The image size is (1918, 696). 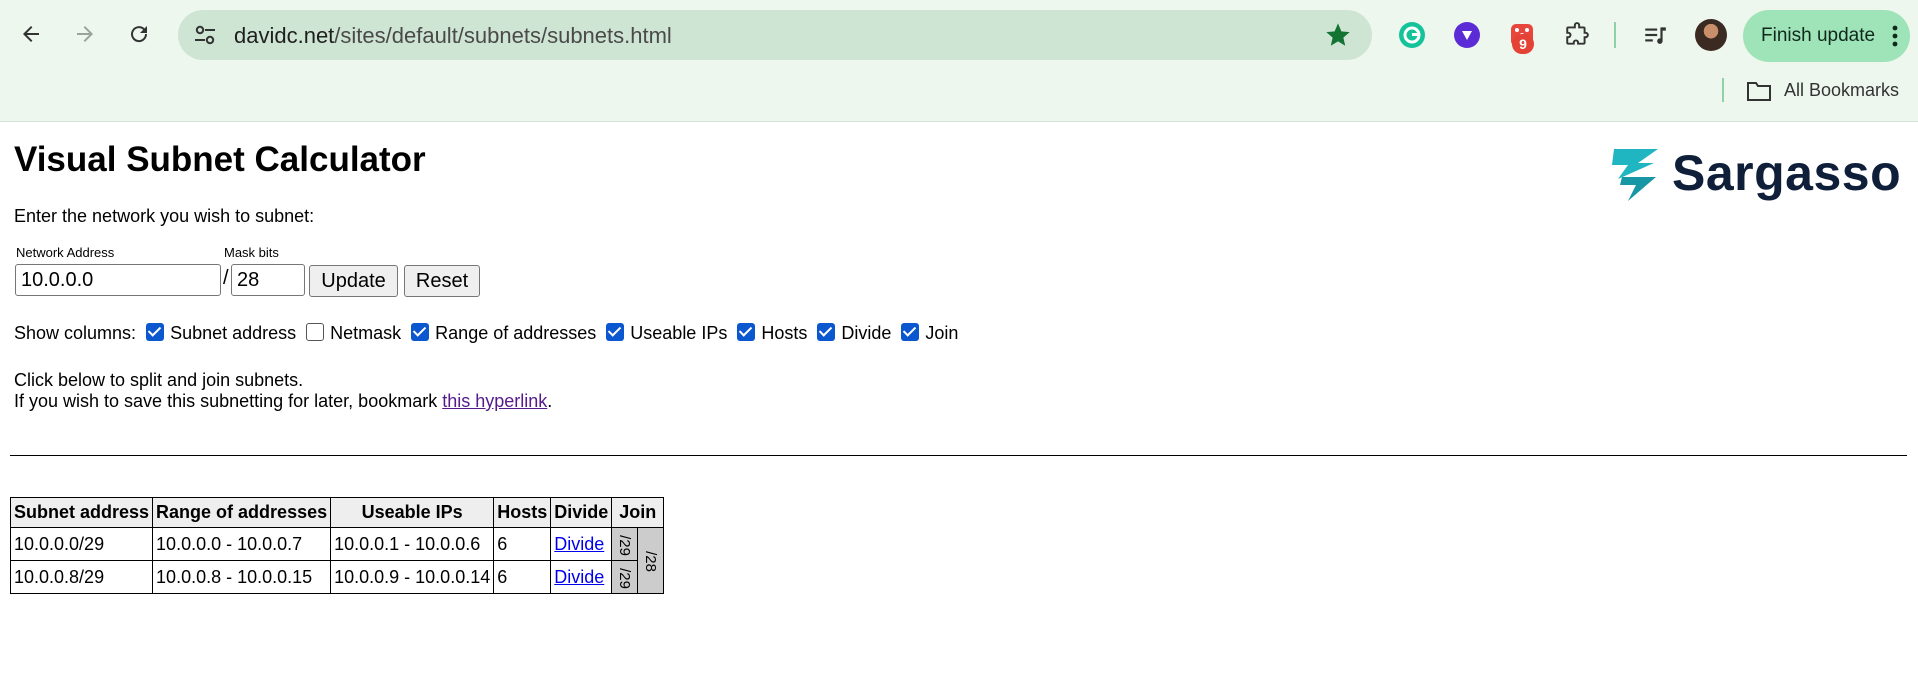 I want to click on update-button: Update, so click(x=353, y=281).